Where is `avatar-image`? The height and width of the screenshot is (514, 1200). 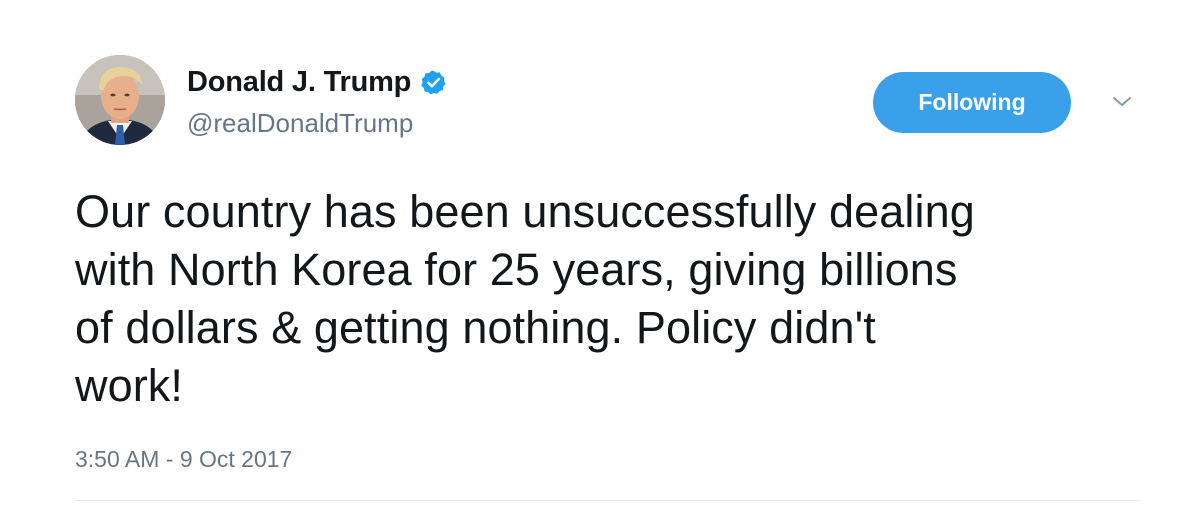 avatar-image is located at coordinates (120, 100).